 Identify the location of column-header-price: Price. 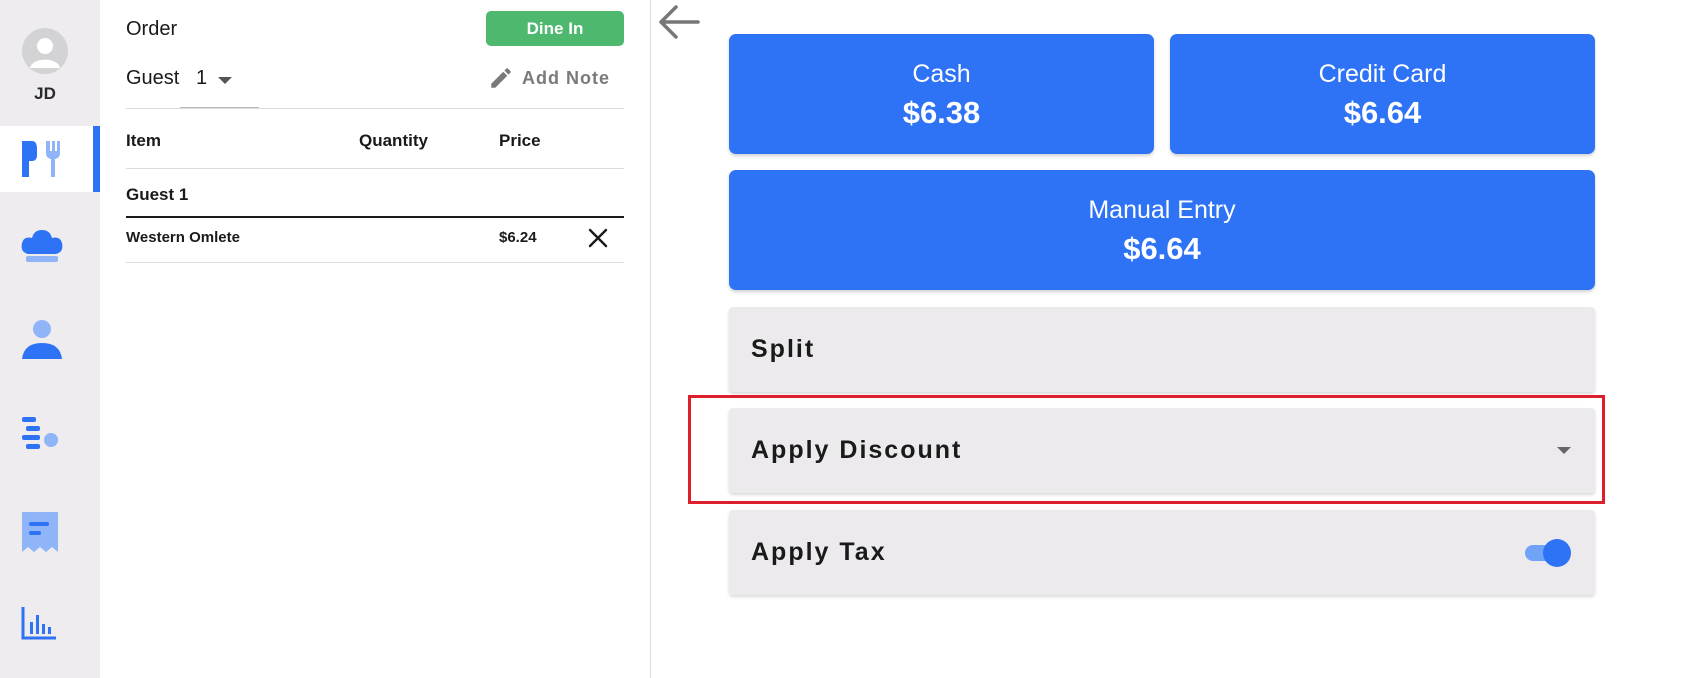
(520, 140).